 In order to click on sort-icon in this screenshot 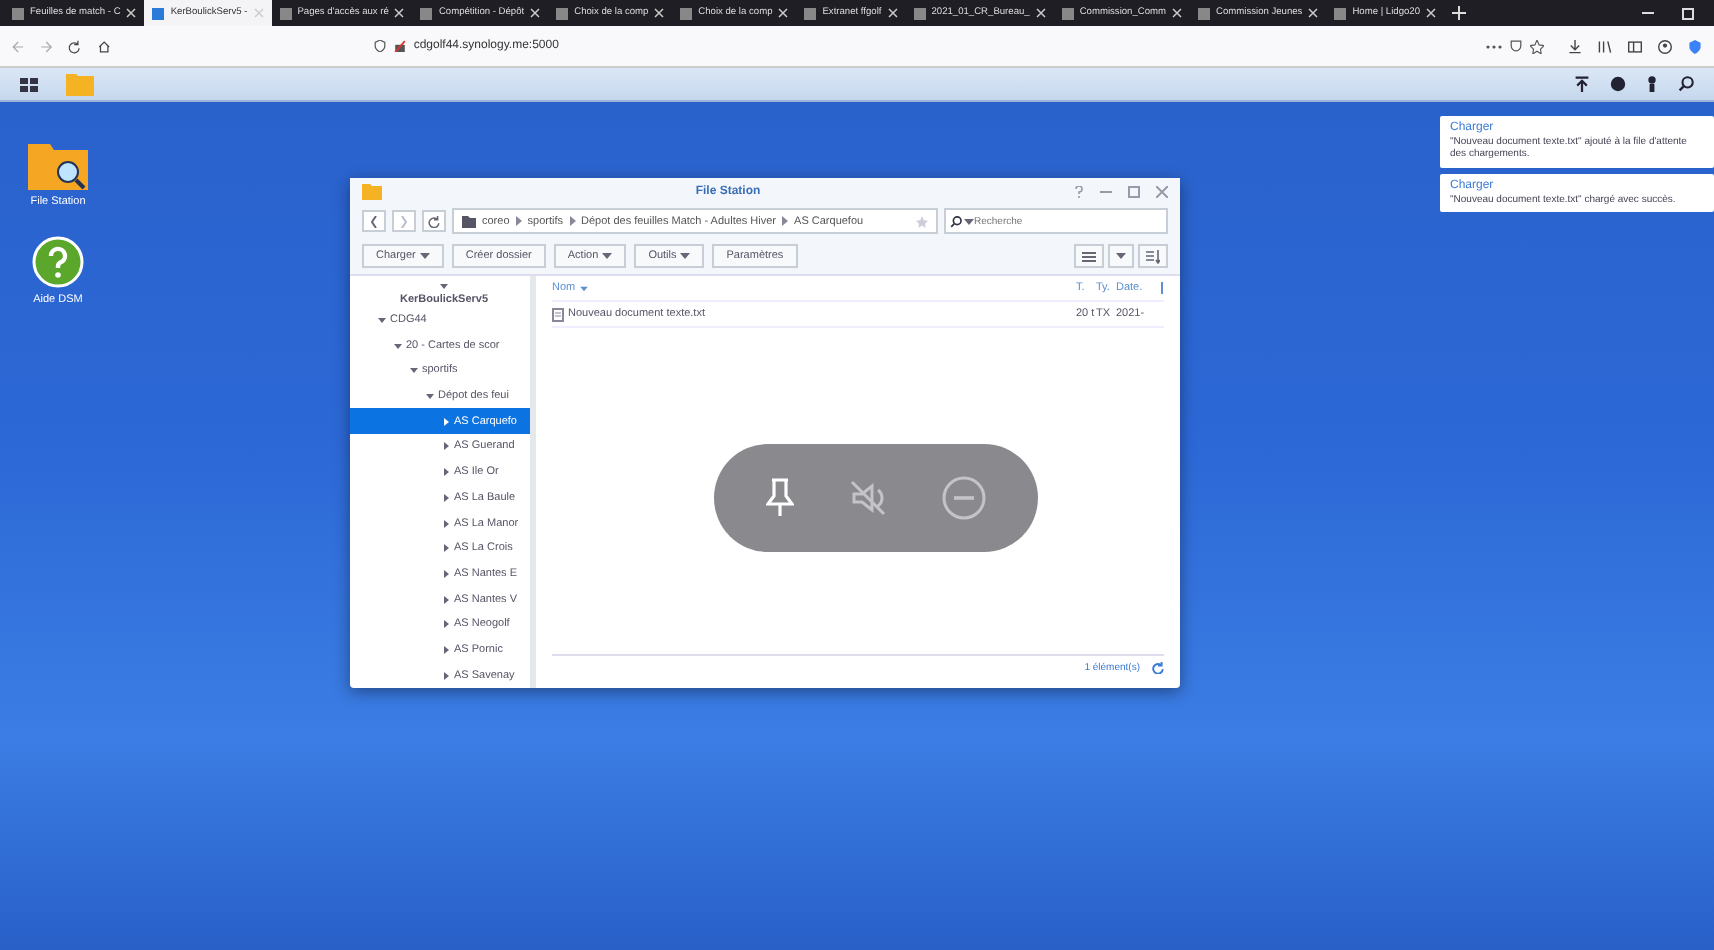, I will do `click(1153, 256)`.